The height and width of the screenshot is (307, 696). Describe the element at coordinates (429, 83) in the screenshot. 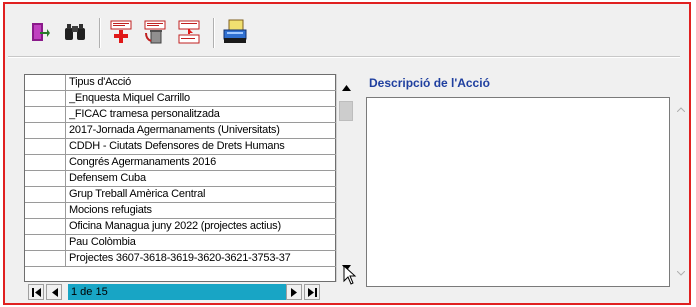

I see `description-label: Descripció de l'Acció` at that location.